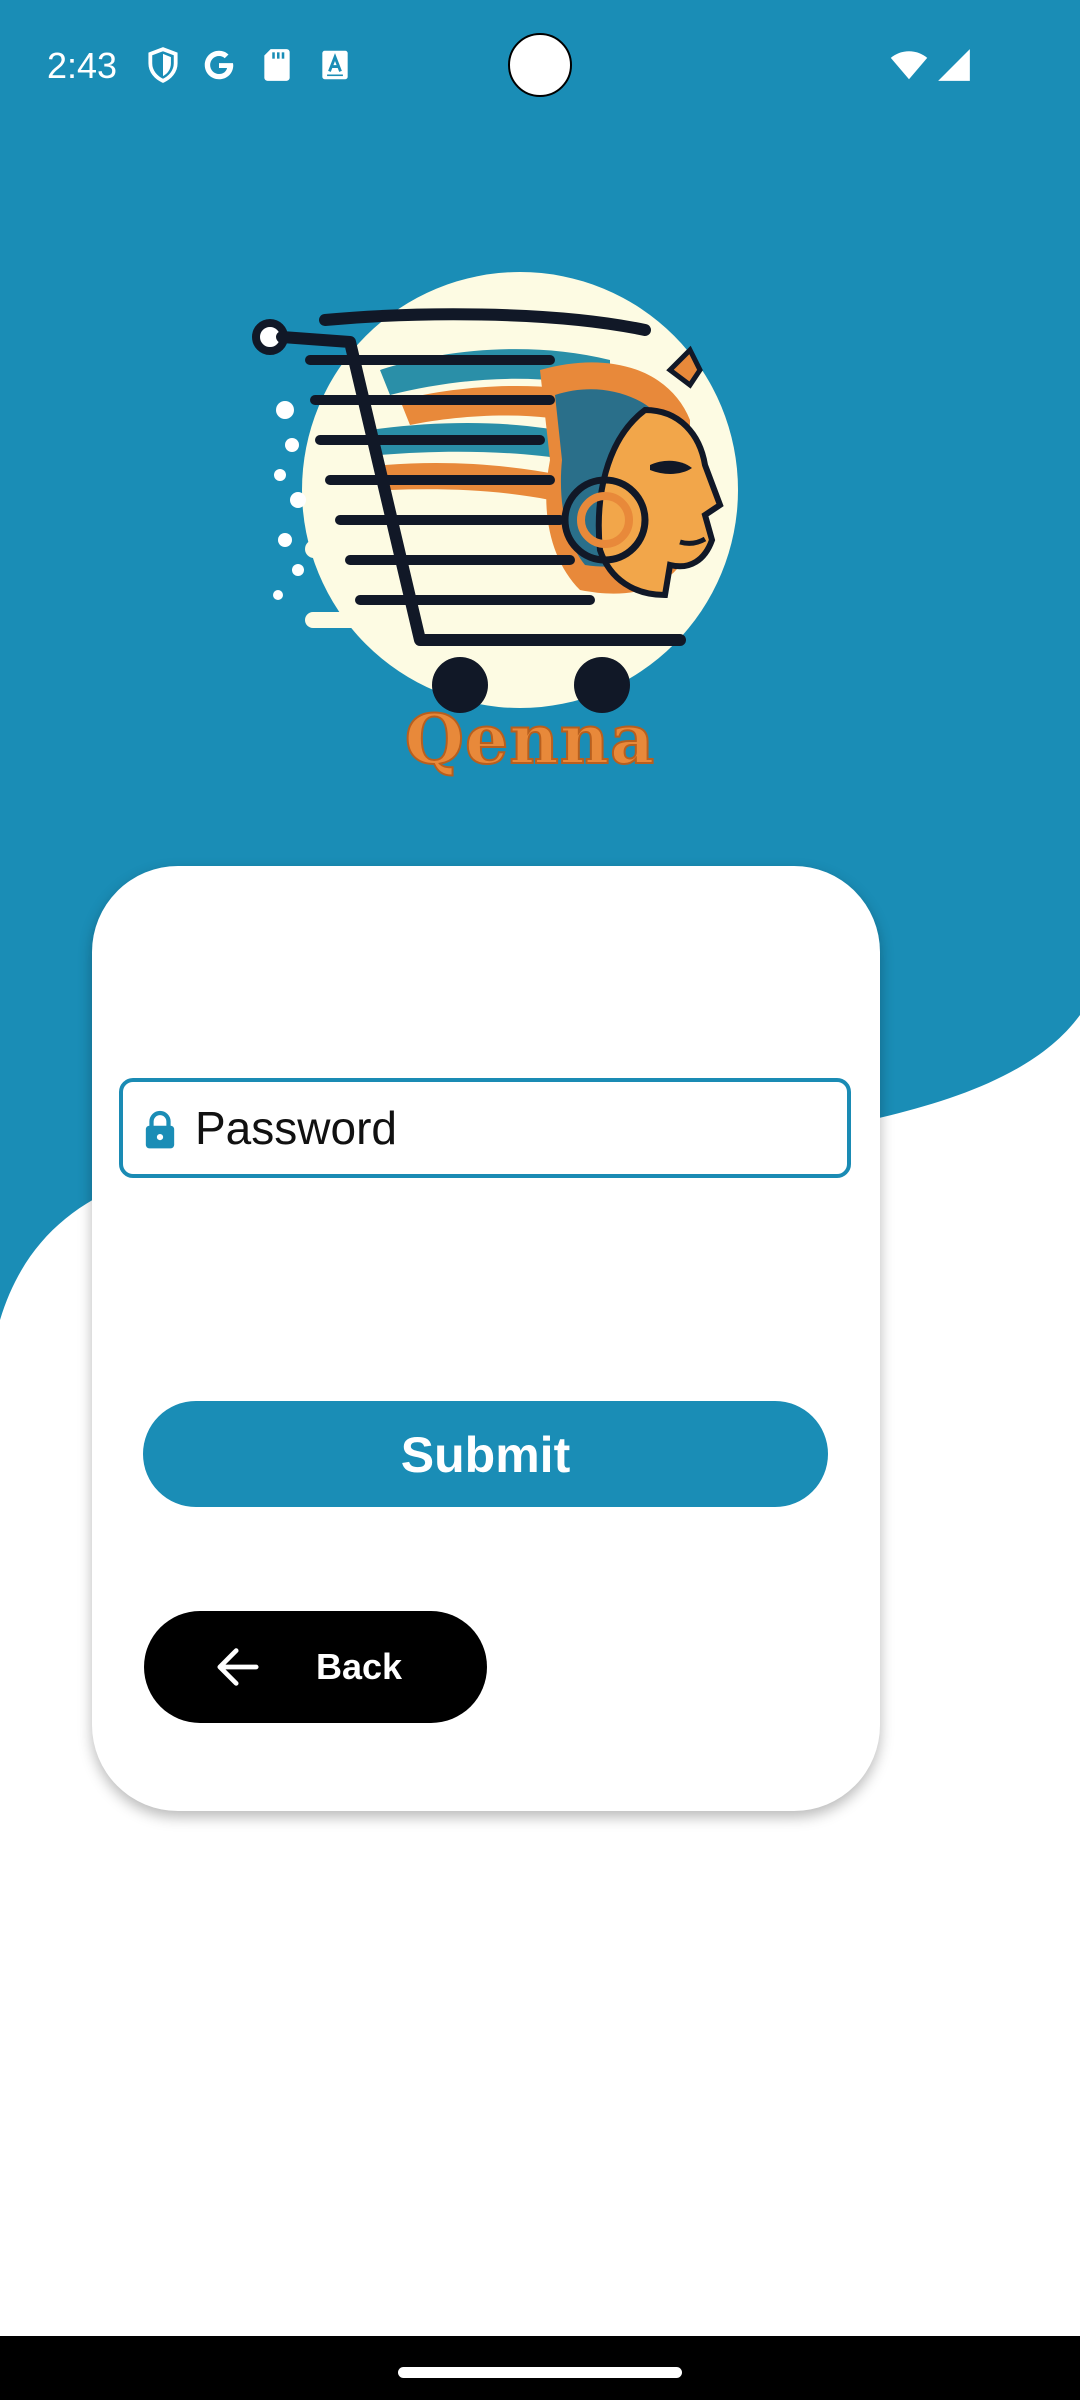 This screenshot has width=1080, height=2400. Describe the element at coordinates (485, 1454) in the screenshot. I see `submit-button: Submit` at that location.